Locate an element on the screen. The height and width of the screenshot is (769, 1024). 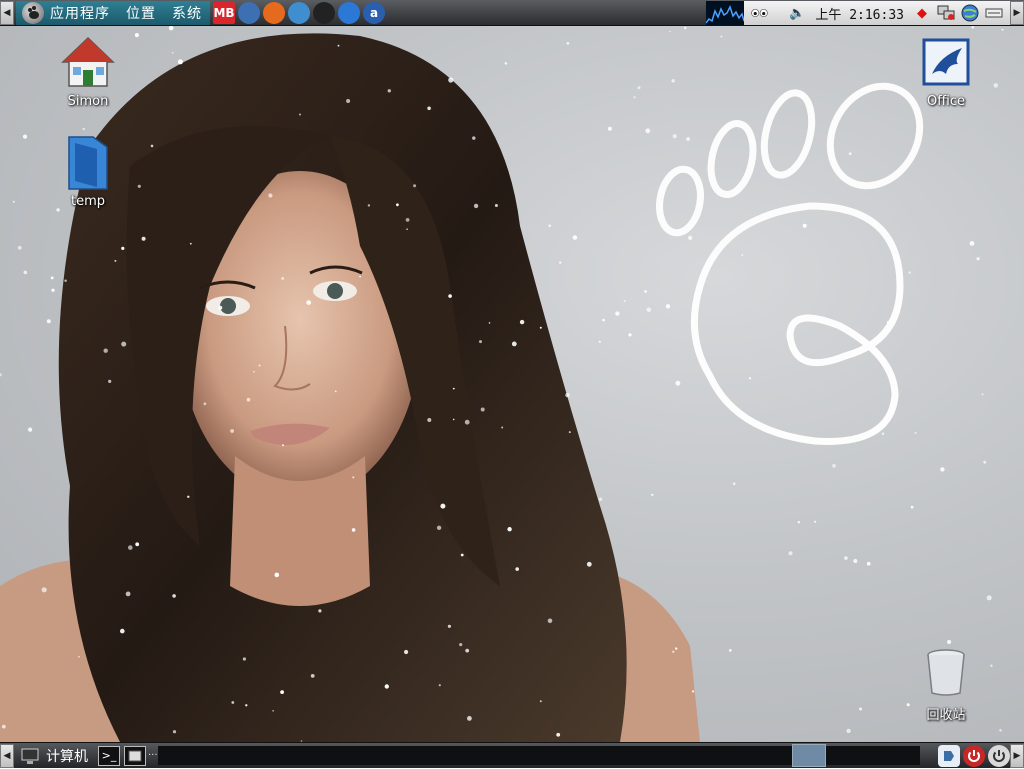
terminal-launcher-button: >_ is located at coordinates (109, 755).